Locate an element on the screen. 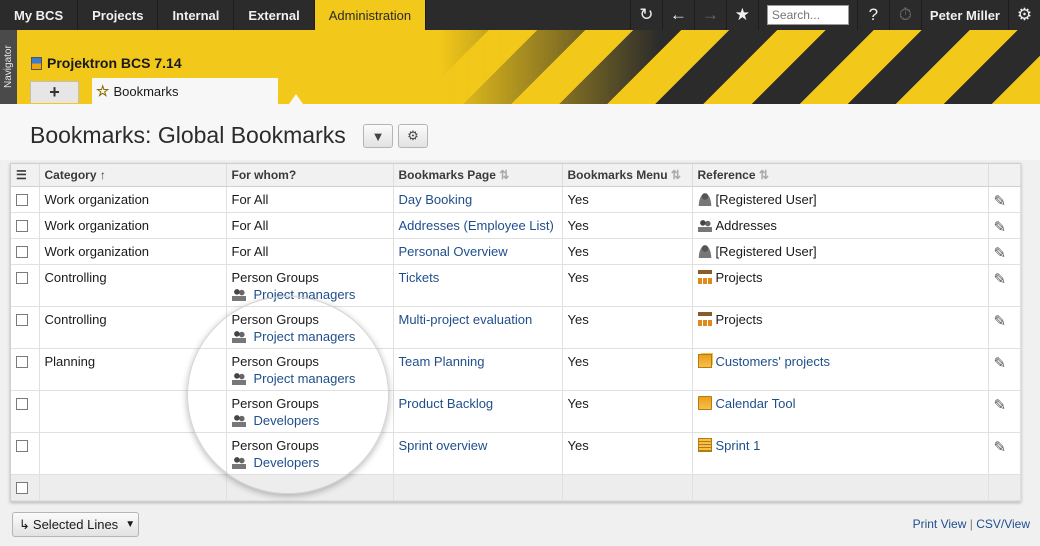  reference-cell: Calendar Tool is located at coordinates (840, 411).